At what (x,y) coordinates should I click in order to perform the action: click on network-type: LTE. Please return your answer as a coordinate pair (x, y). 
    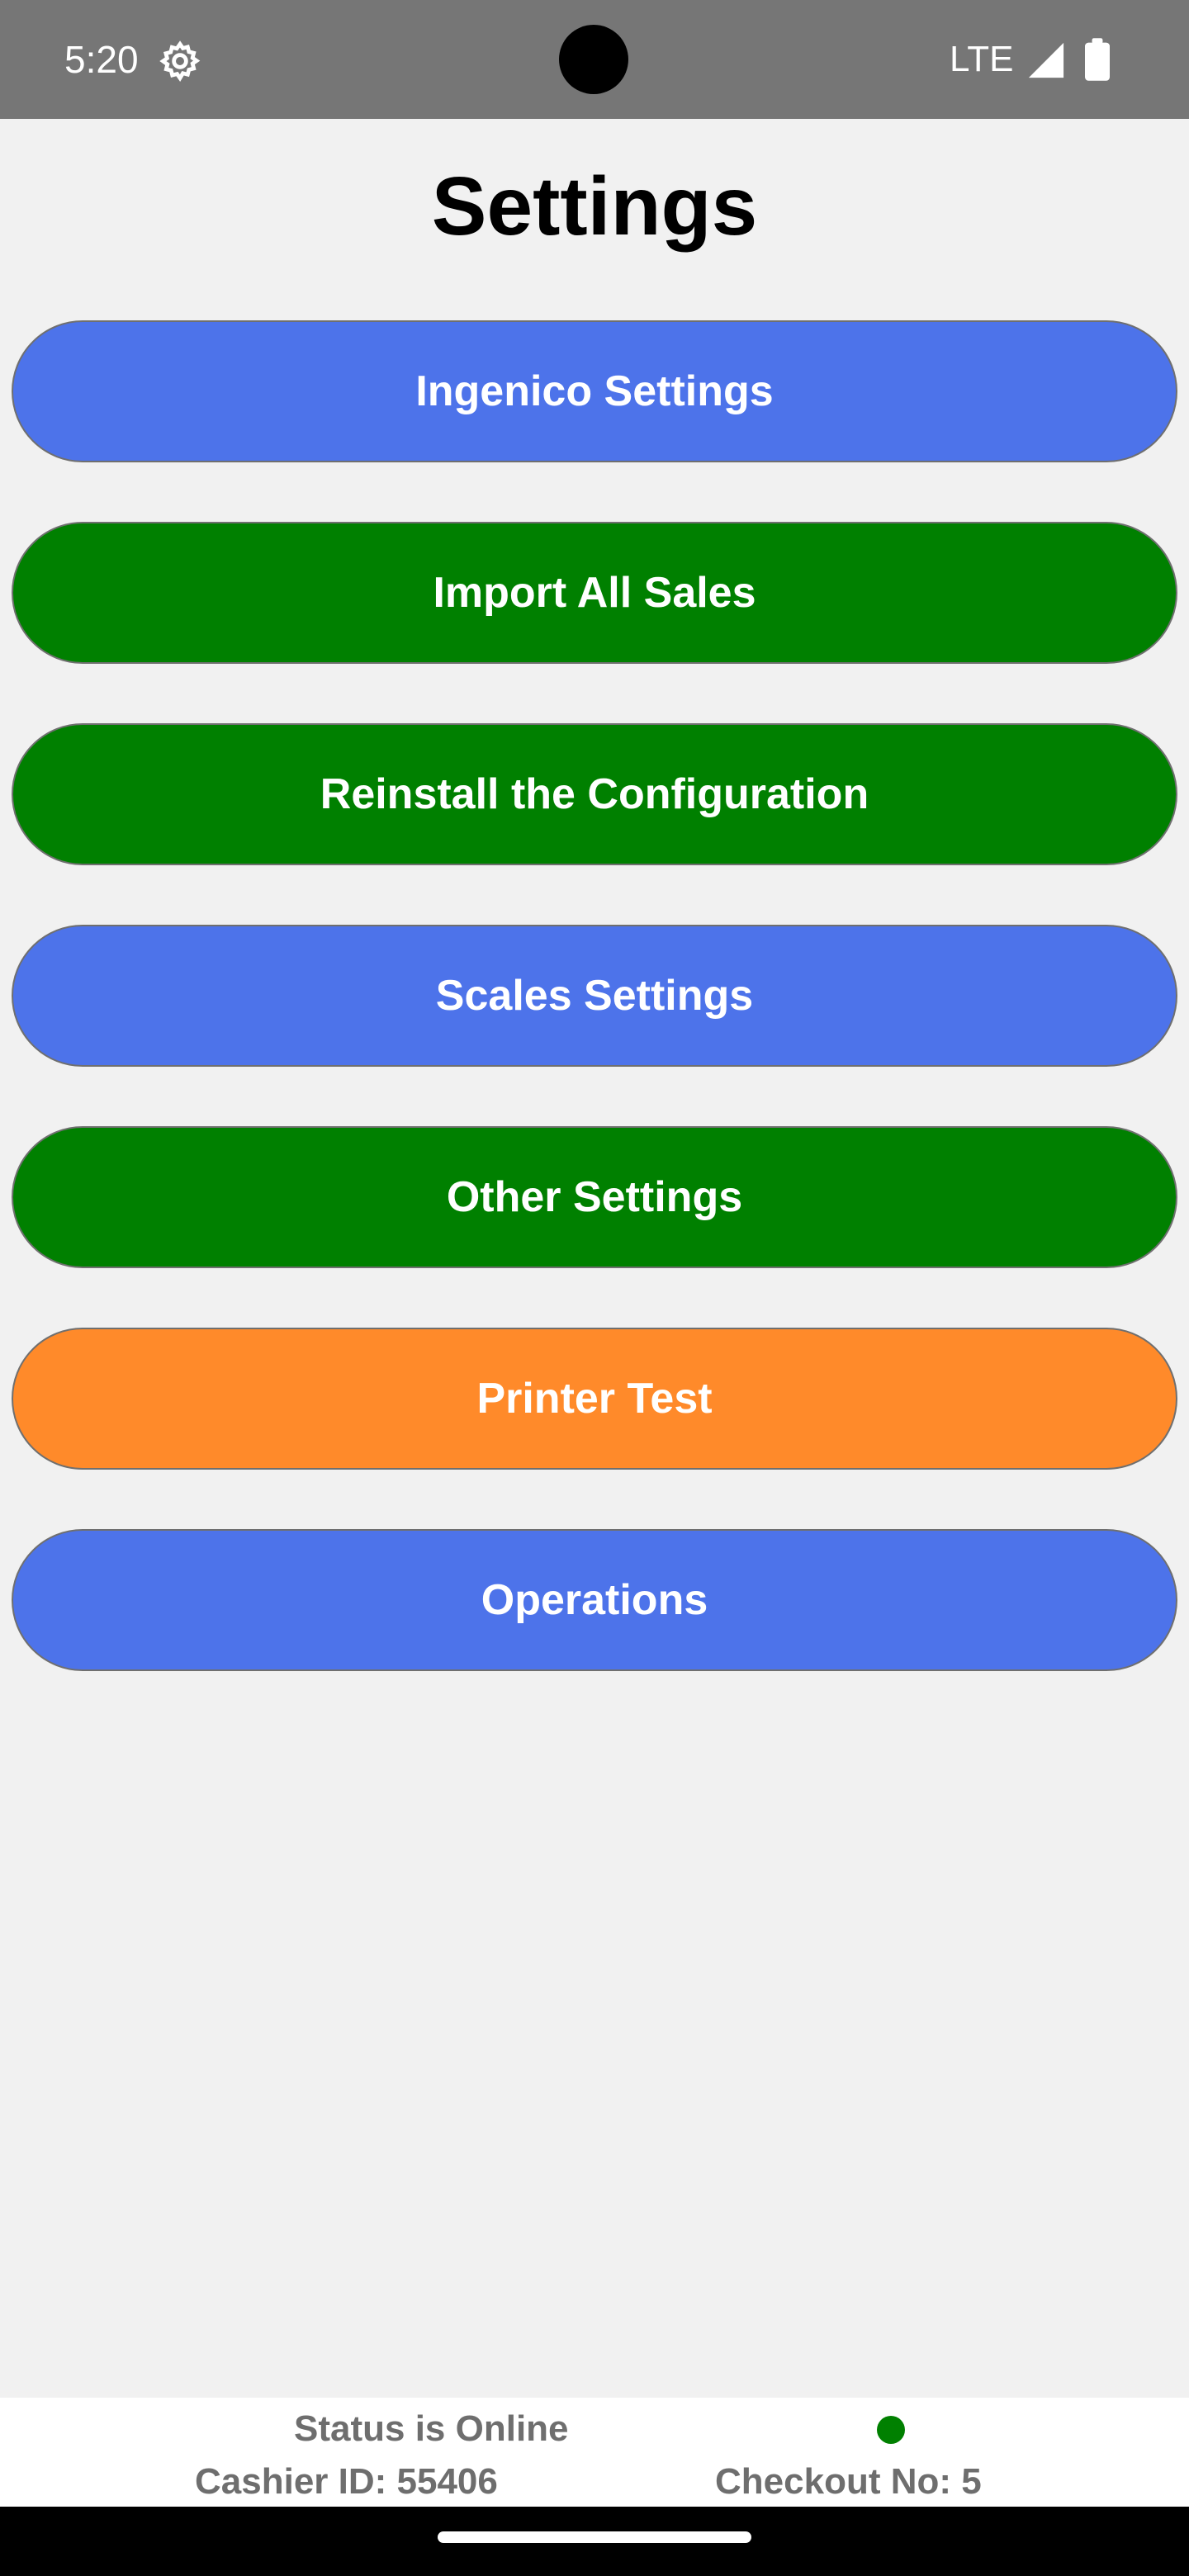
    Looking at the image, I should click on (982, 59).